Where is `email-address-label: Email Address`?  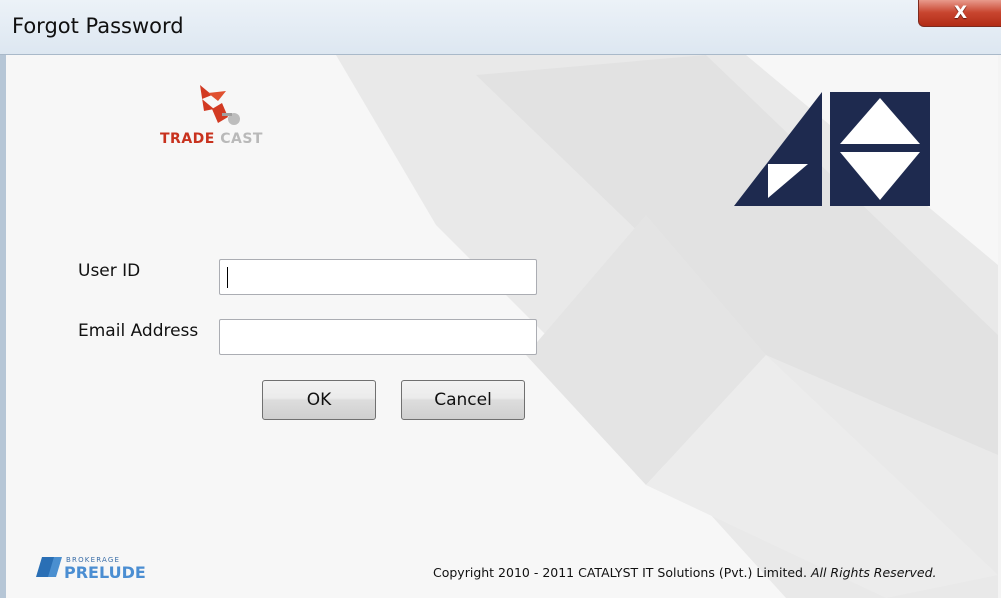 email-address-label: Email Address is located at coordinates (138, 331).